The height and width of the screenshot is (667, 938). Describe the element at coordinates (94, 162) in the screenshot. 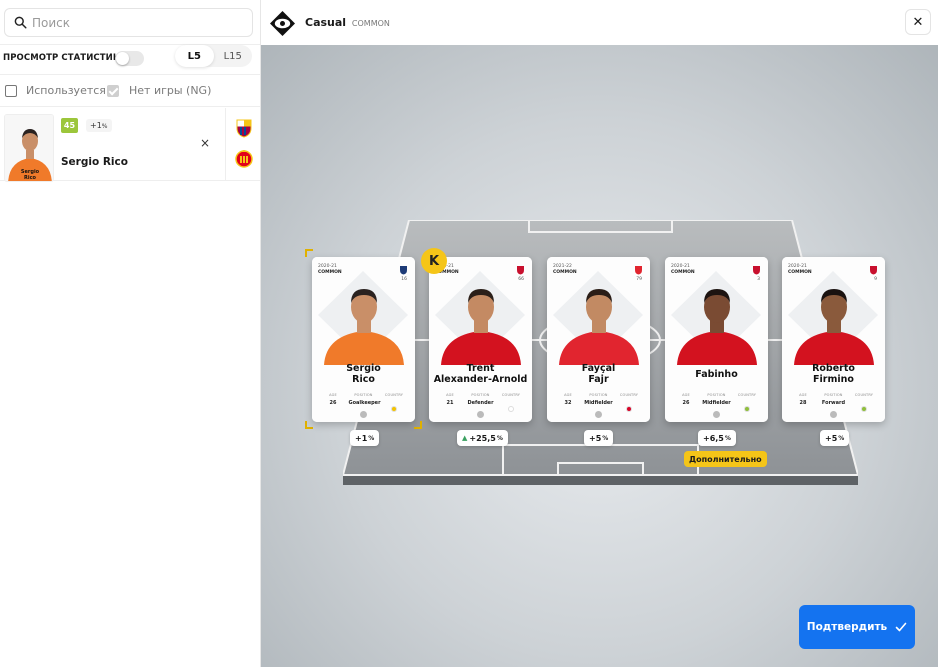

I see `player-name: Sergio Rico` at that location.